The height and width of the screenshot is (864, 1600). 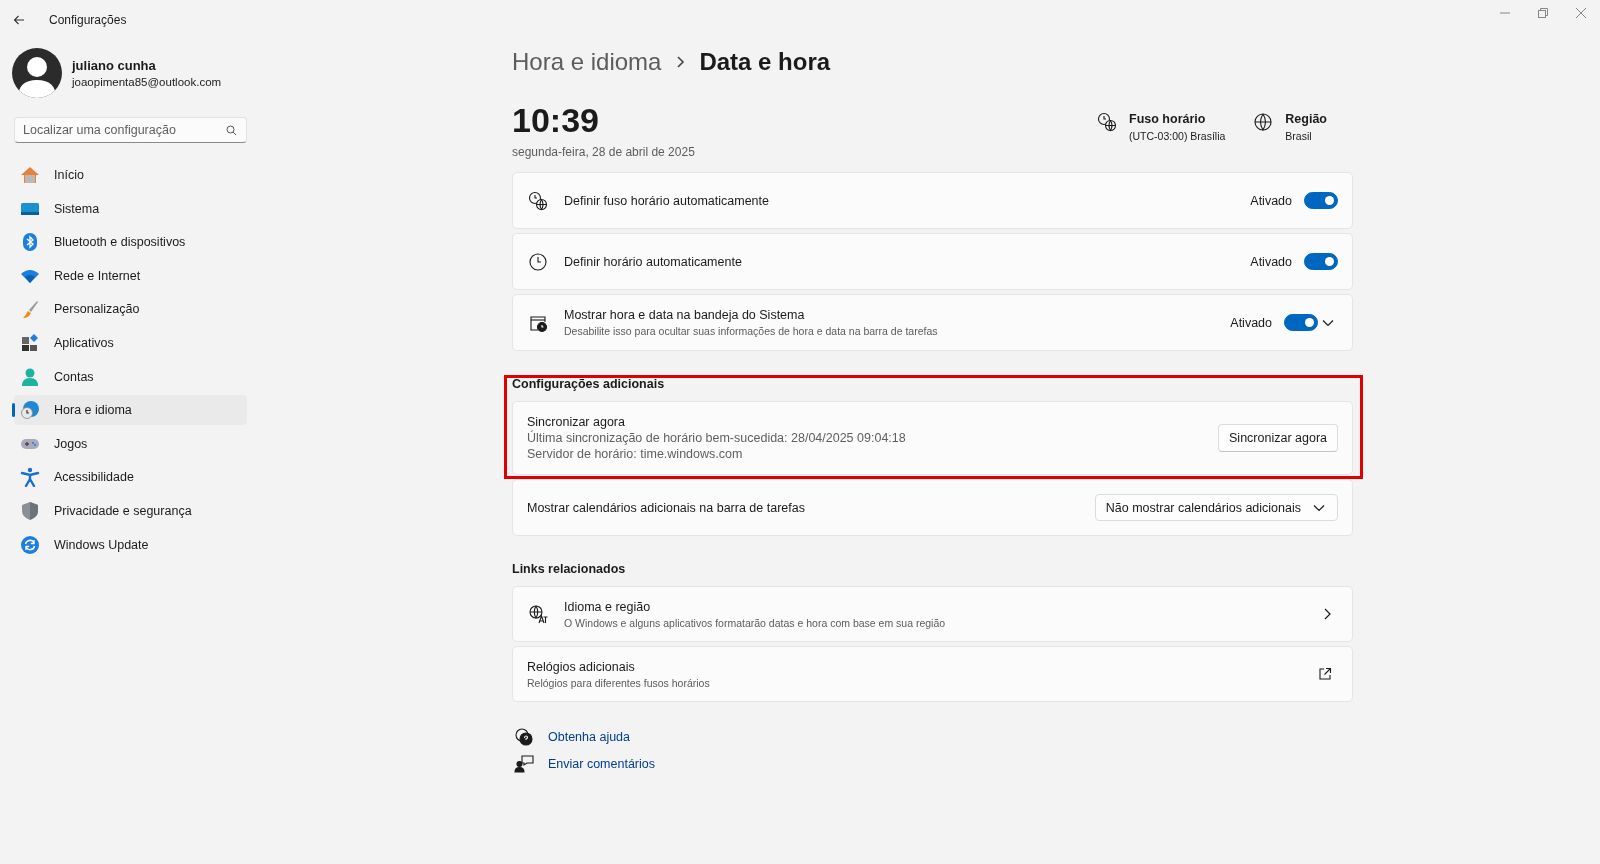 What do you see at coordinates (653, 261) in the screenshot?
I see `setting-label: Definir horário automaticamente` at bounding box center [653, 261].